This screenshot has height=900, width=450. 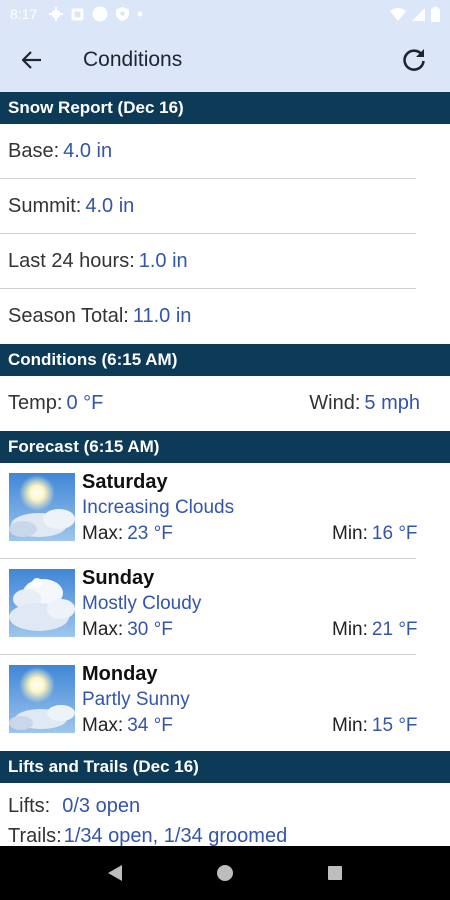 I want to click on dot-icon, so click(x=140, y=14).